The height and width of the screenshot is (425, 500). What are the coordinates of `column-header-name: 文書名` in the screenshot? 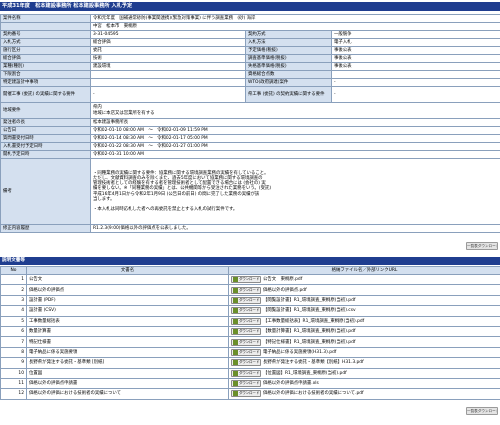 It's located at (127, 270).